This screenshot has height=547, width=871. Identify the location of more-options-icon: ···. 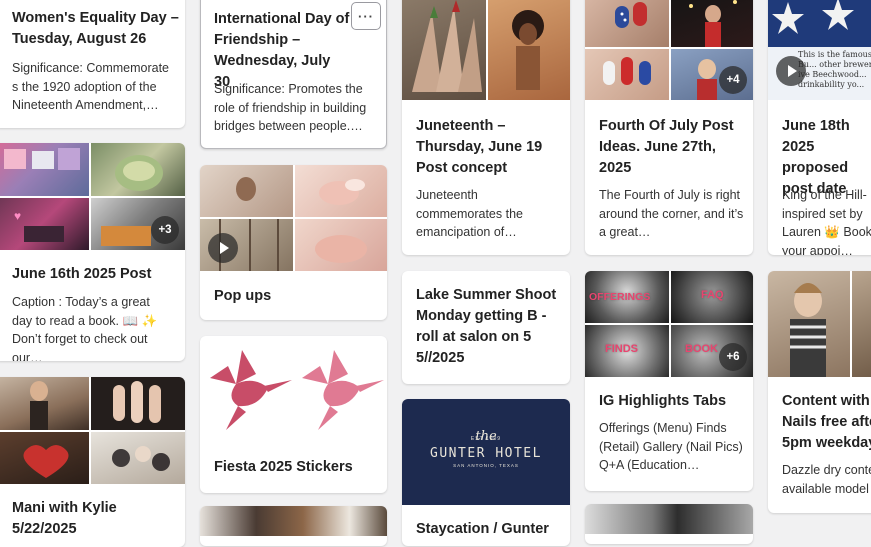
(366, 16).